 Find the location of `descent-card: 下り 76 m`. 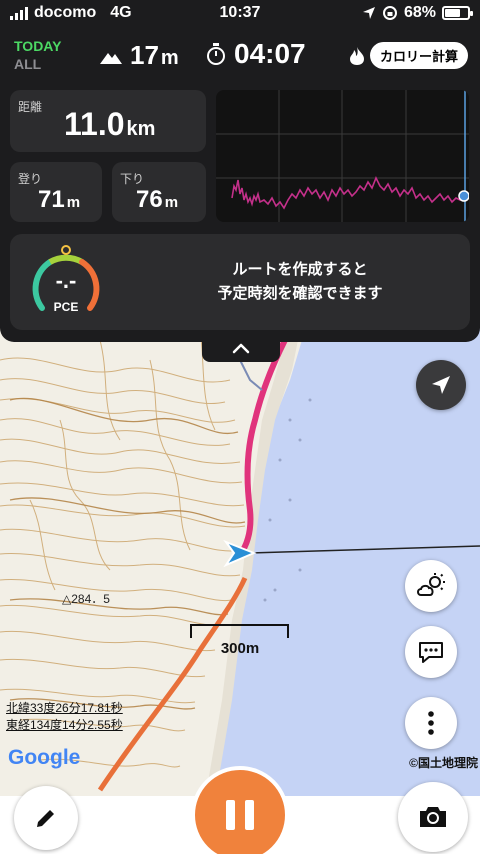

descent-card: 下り 76 m is located at coordinates (159, 192).